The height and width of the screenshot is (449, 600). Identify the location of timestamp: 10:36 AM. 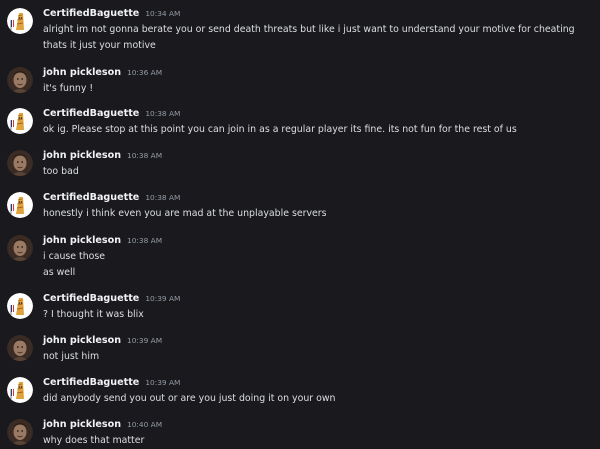
(145, 72).